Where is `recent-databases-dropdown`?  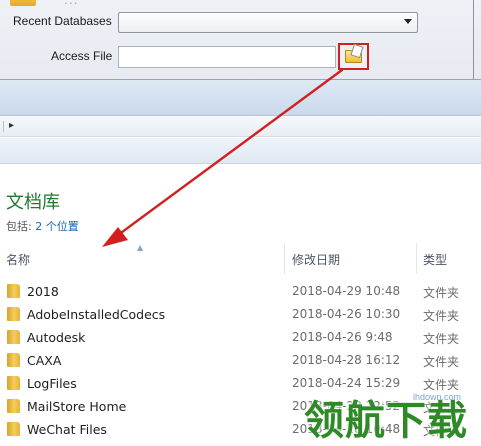
recent-databases-dropdown is located at coordinates (268, 22).